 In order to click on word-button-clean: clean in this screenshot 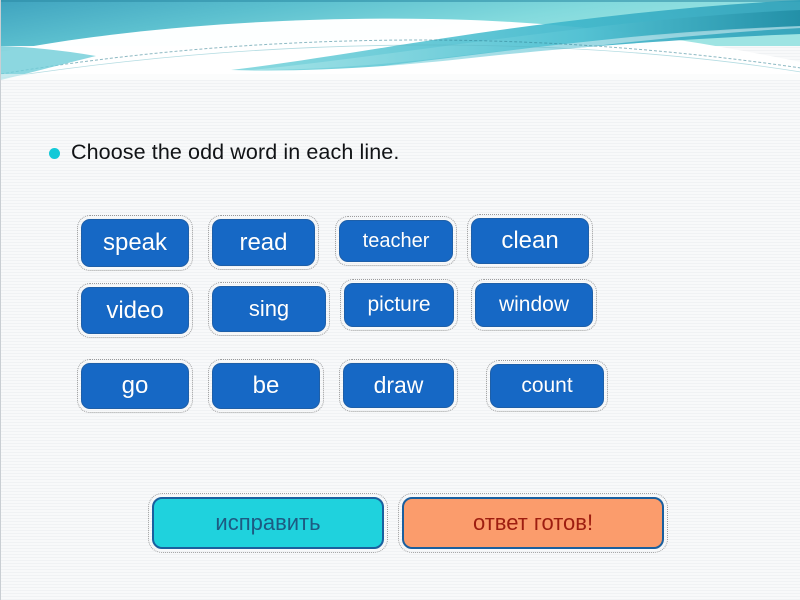, I will do `click(530, 241)`.